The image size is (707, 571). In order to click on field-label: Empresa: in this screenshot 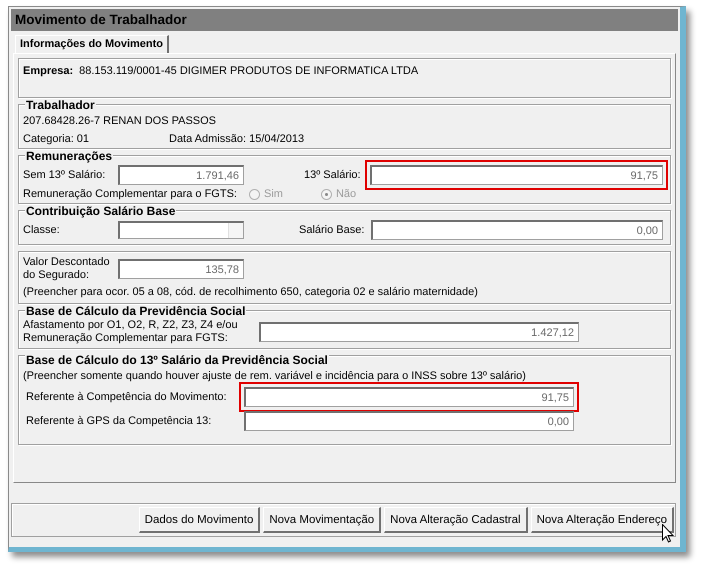, I will do `click(48, 71)`.